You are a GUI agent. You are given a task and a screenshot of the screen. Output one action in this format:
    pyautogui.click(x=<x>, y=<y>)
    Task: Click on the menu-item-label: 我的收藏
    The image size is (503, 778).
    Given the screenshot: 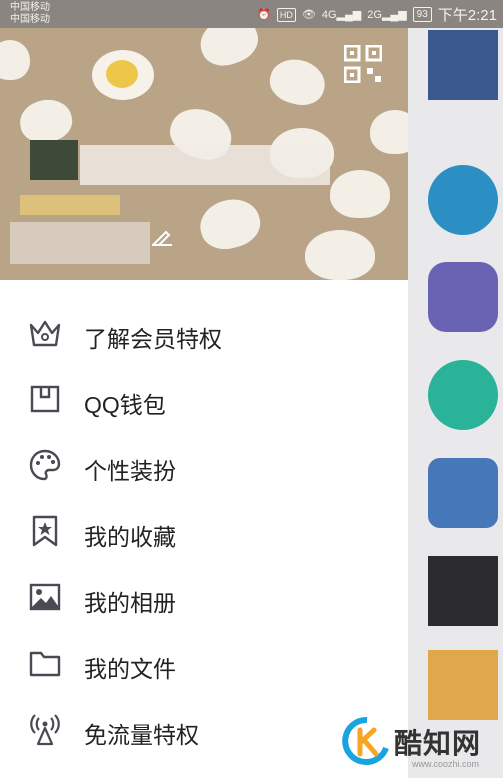 What is the action you would take?
    pyautogui.click(x=130, y=537)
    